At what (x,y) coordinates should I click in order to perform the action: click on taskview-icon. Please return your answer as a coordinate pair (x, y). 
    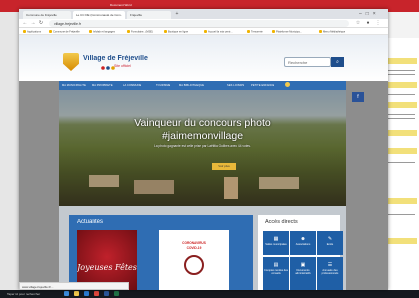
    Looking at the image, I should click on (66, 293).